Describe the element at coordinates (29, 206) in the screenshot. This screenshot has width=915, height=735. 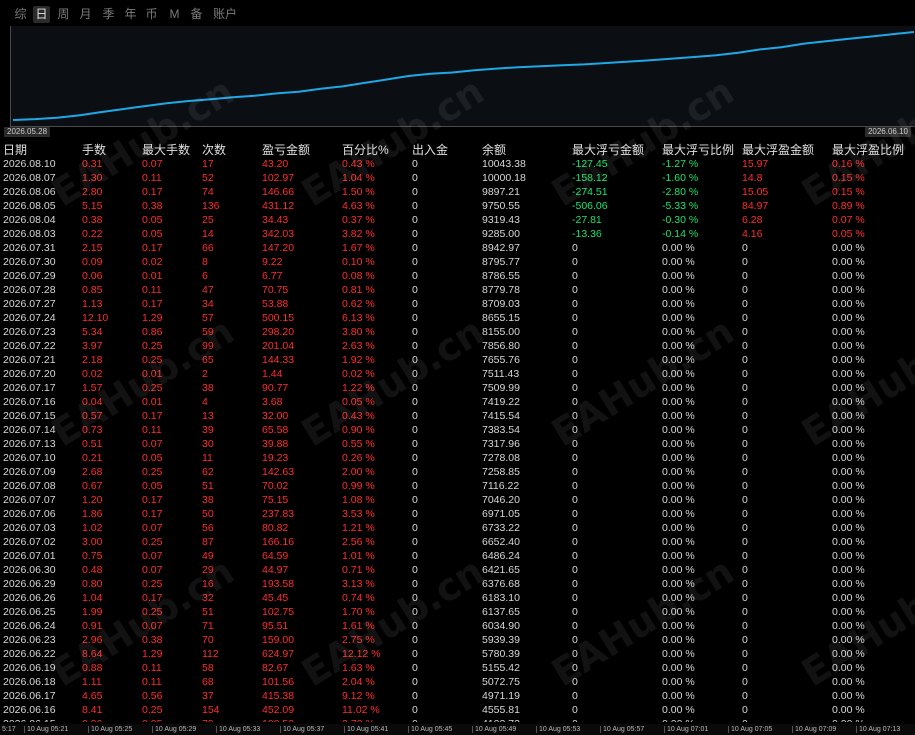
I see `table-cell: 2026.08.05` at that location.